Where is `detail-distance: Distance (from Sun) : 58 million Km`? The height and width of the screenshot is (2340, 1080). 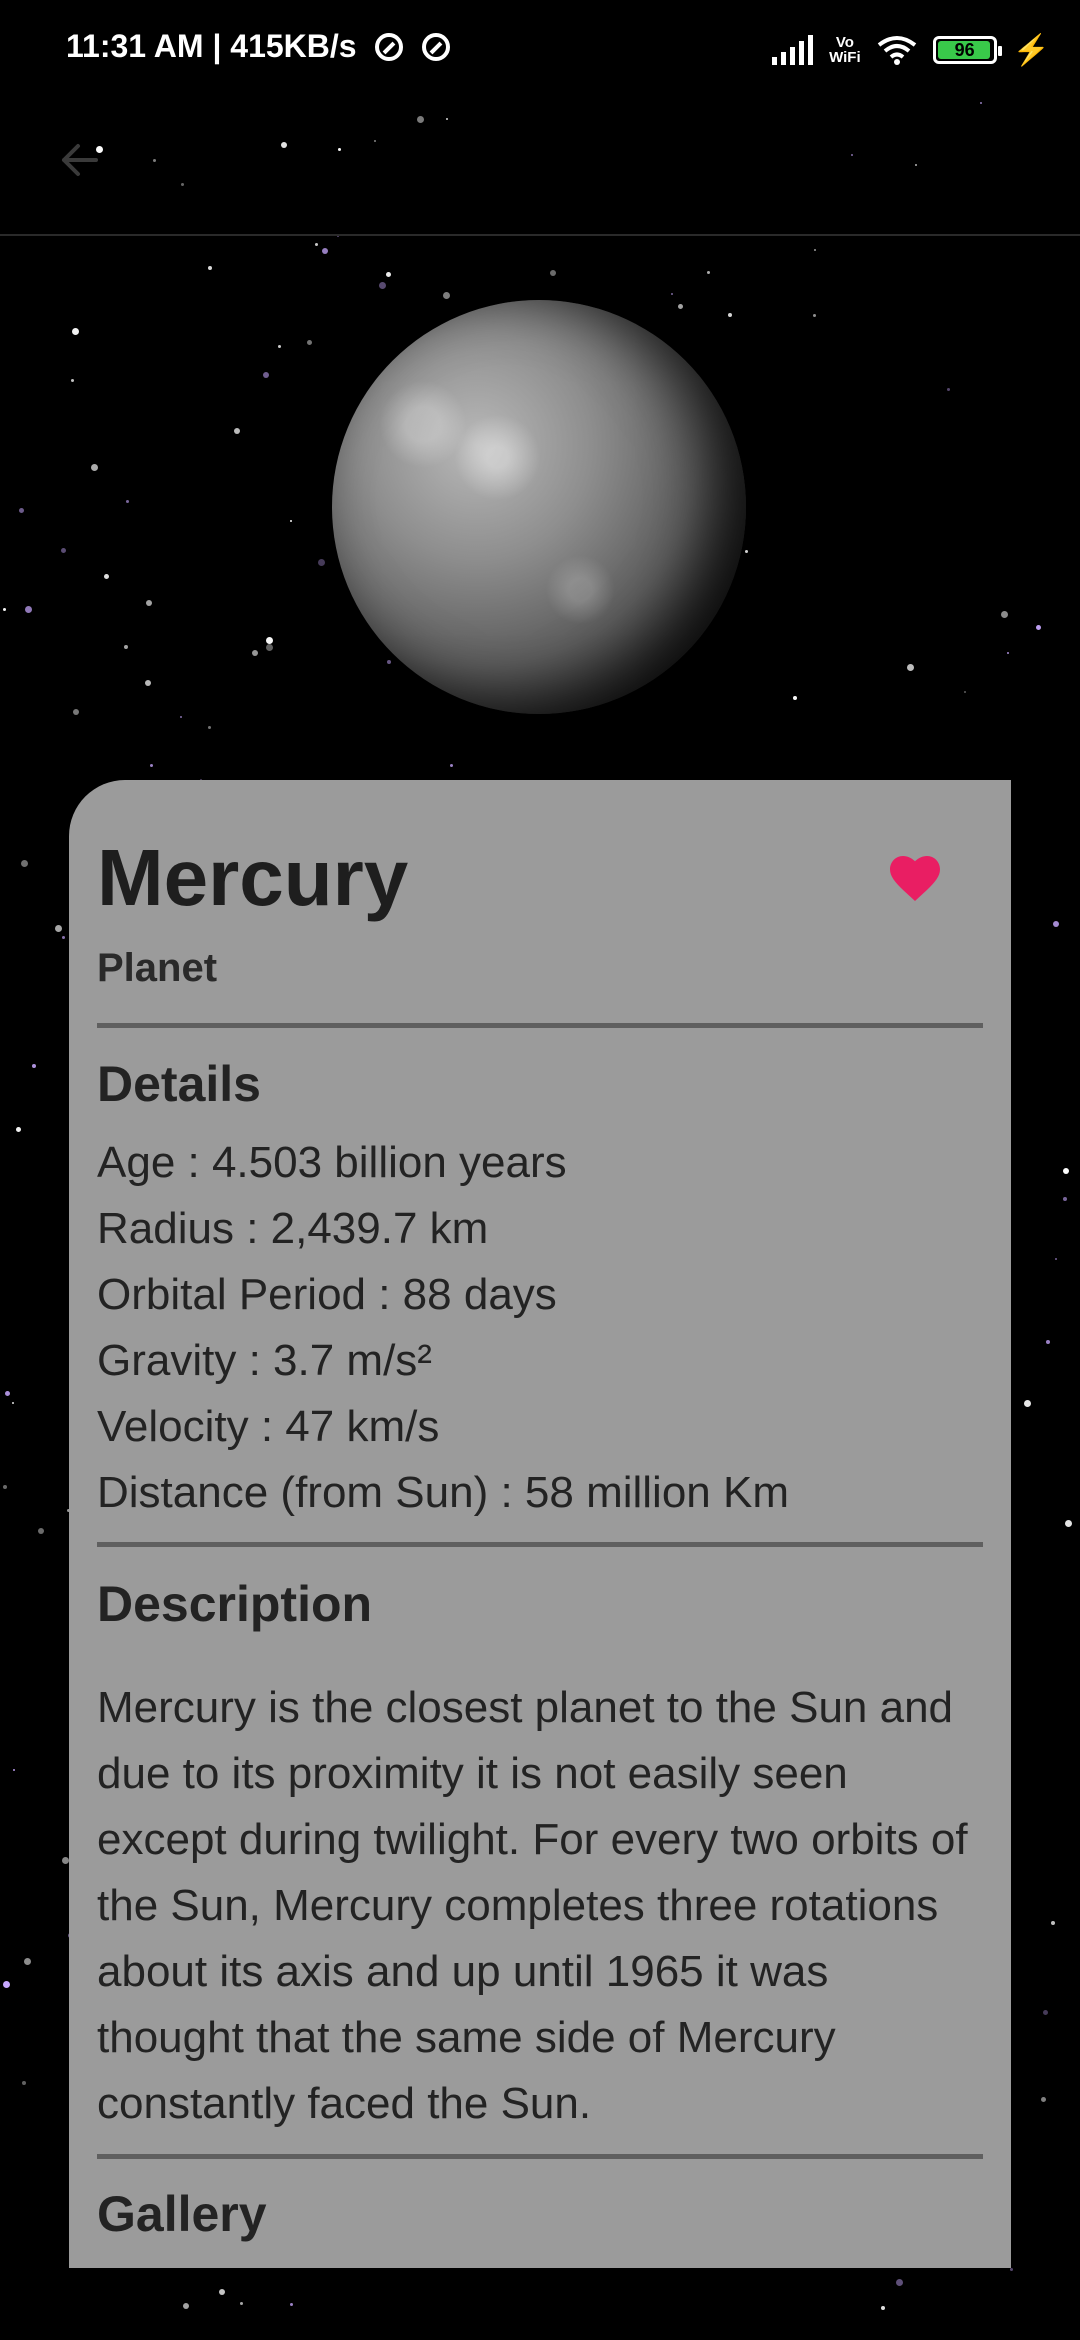
detail-distance: Distance (from Sun) : 58 million Km is located at coordinates (443, 1492).